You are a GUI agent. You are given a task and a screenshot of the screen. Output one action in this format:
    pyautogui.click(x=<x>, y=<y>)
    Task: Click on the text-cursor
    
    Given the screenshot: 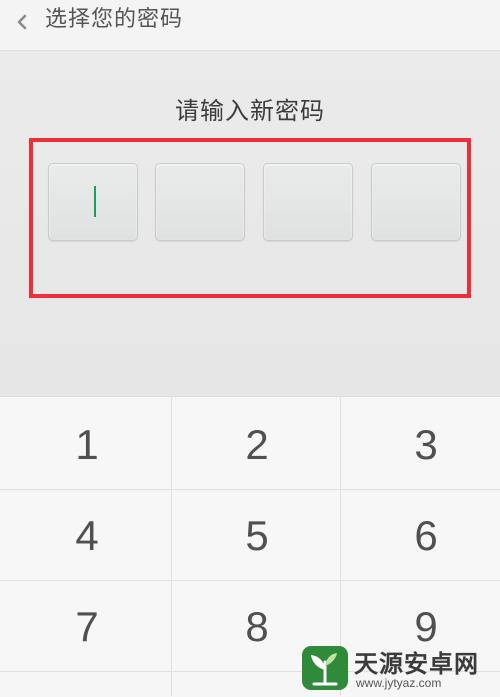 What is the action you would take?
    pyautogui.click(x=95, y=201)
    